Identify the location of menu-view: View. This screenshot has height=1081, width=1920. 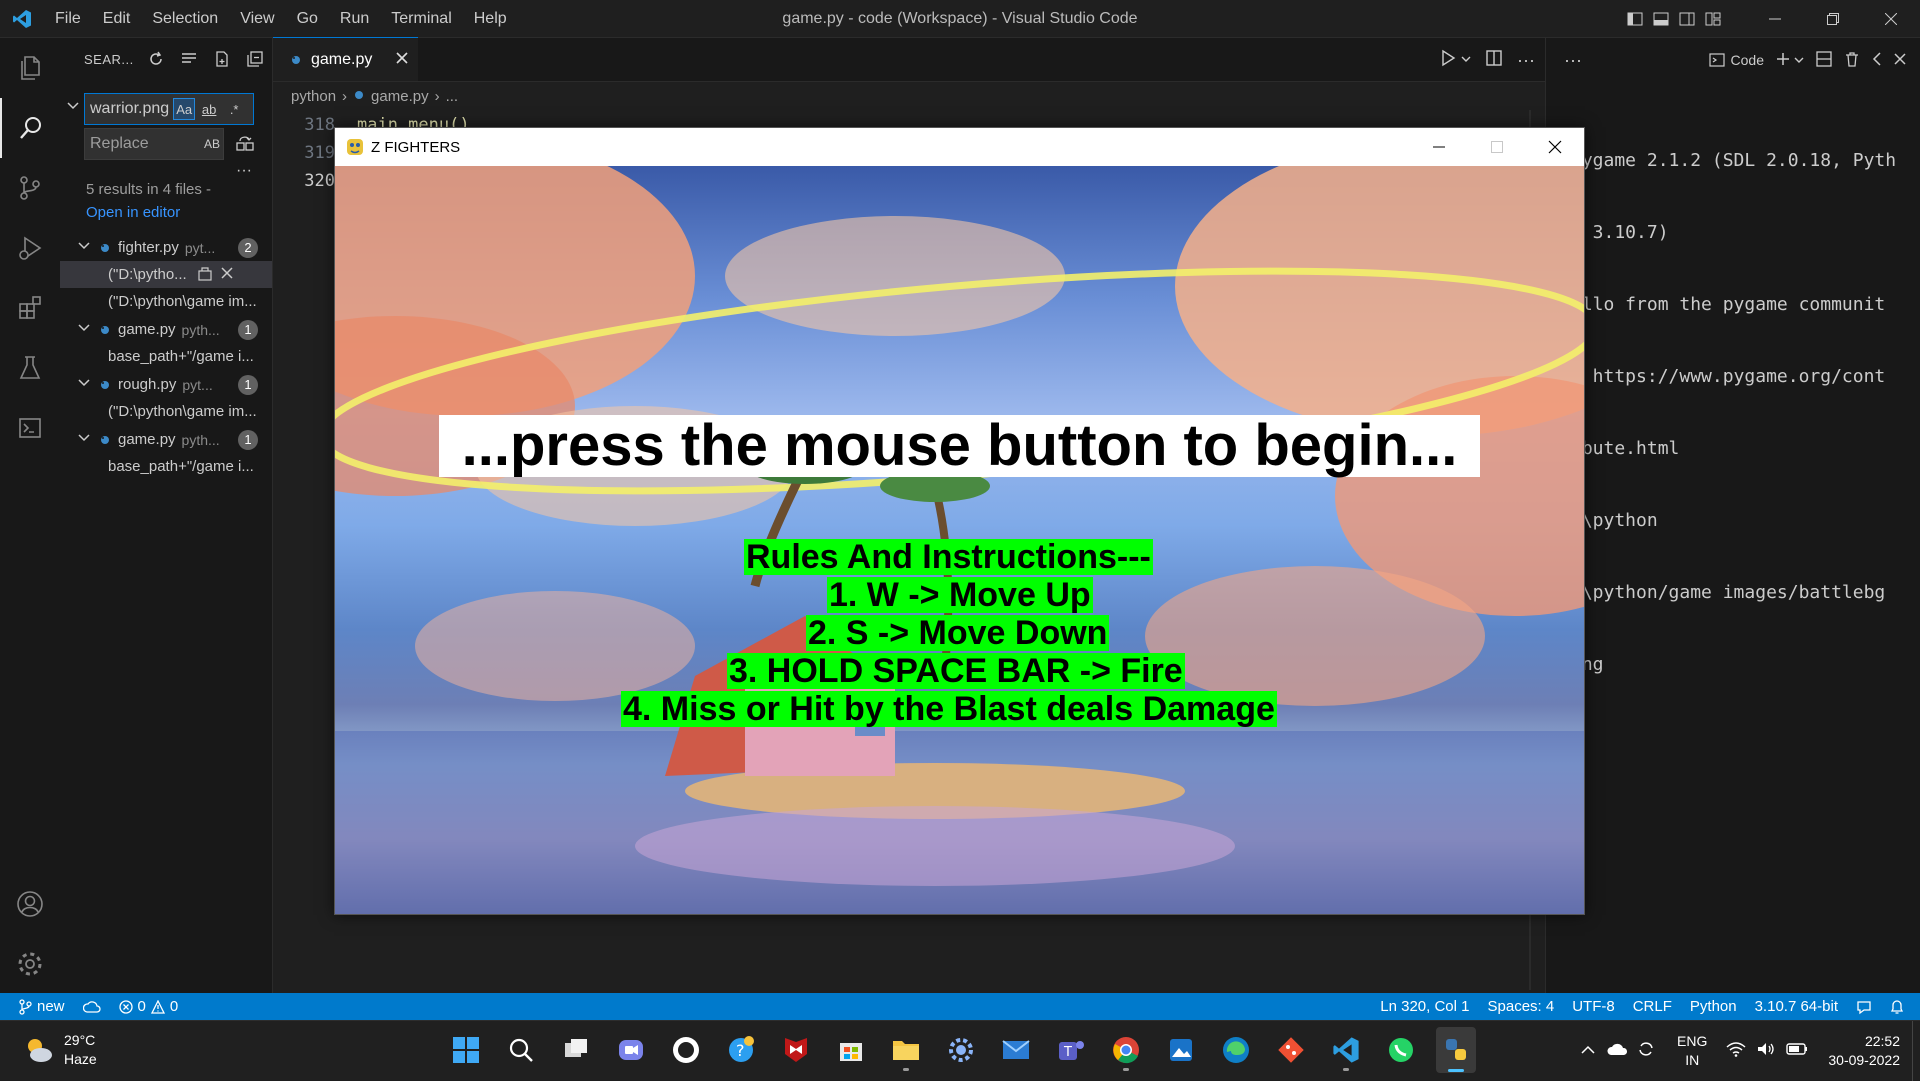
(257, 19).